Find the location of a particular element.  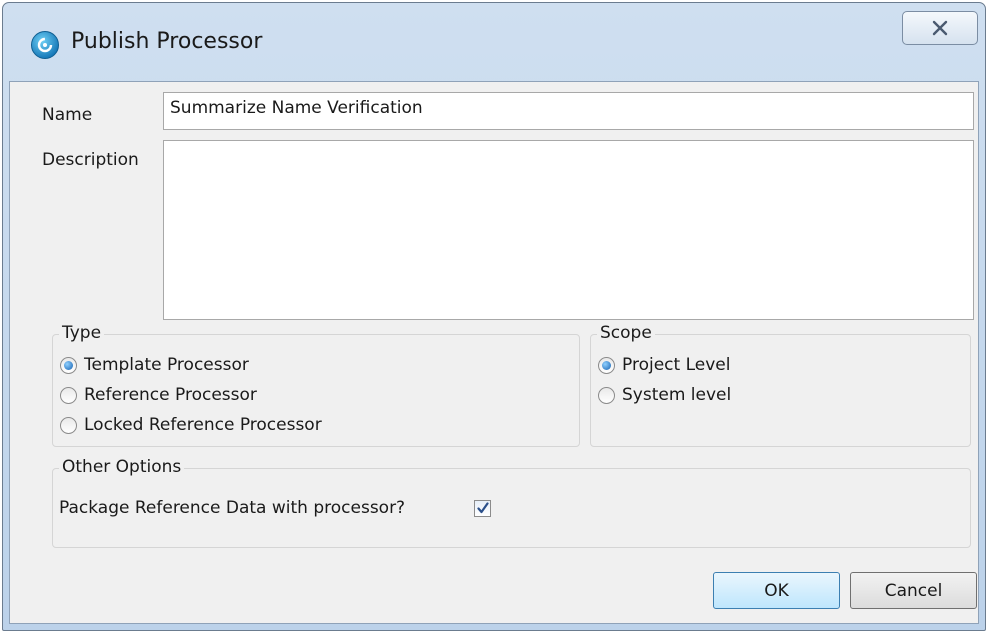

radio-label: Locked Reference Processor is located at coordinates (203, 425).